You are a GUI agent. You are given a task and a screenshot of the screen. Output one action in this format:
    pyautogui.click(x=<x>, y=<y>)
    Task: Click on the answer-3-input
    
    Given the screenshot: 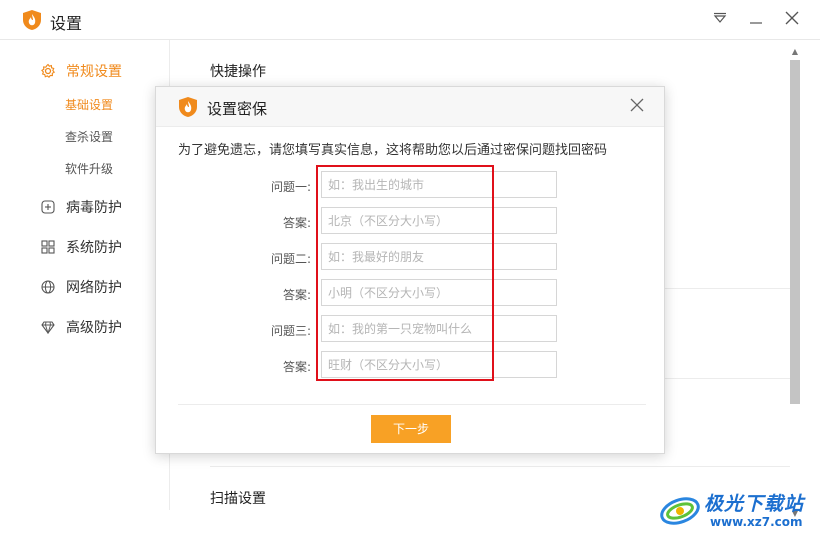 What is the action you would take?
    pyautogui.click(x=439, y=364)
    